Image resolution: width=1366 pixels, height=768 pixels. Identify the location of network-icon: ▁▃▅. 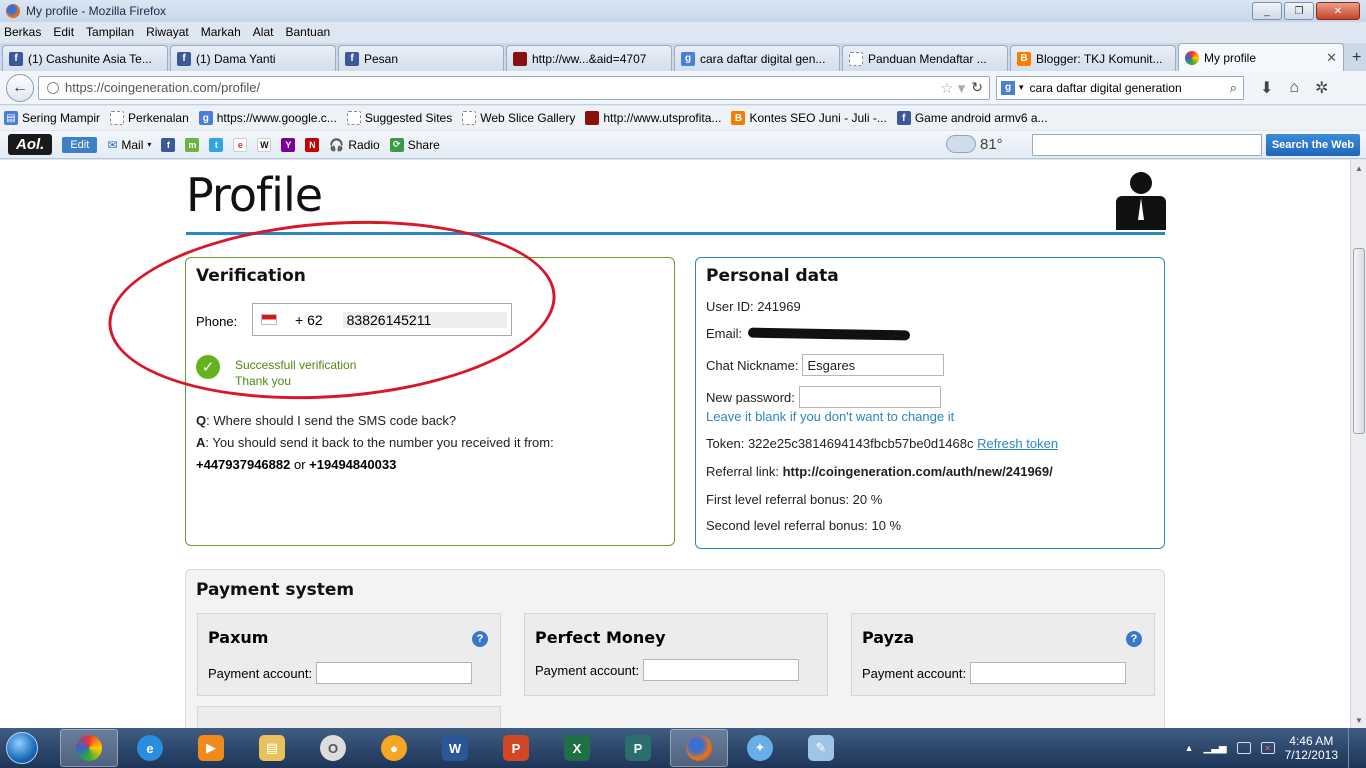
(1215, 748).